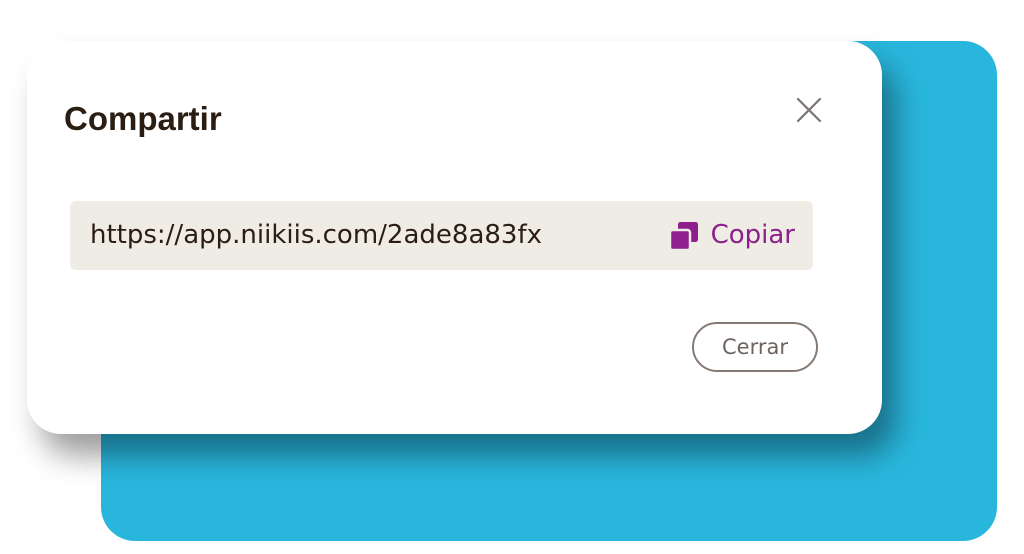  I want to click on close-icon, so click(809, 110).